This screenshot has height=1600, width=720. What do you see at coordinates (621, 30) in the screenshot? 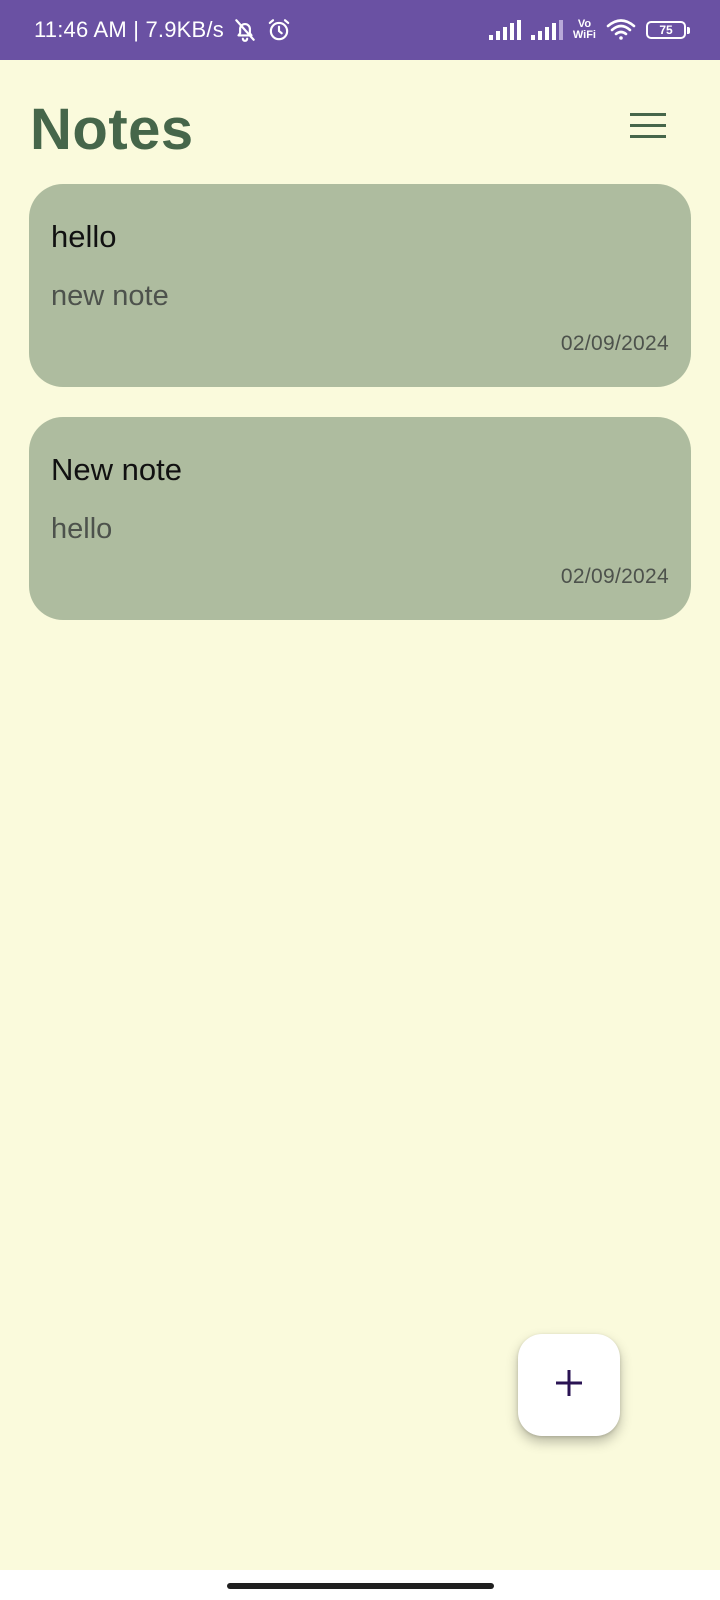
I see `wifi-icon` at bounding box center [621, 30].